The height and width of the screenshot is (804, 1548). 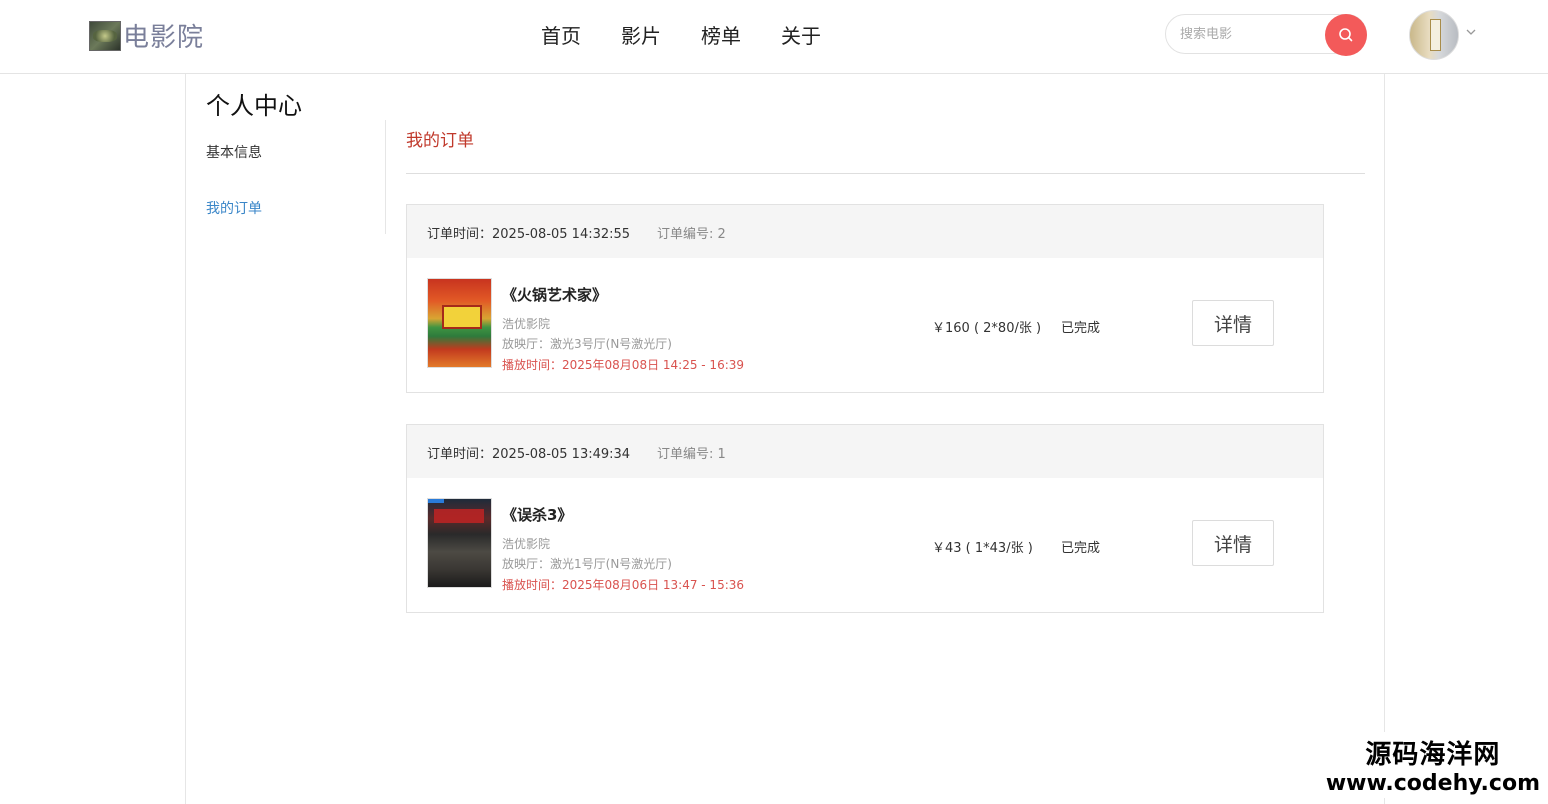 I want to click on divider, so click(x=885, y=173).